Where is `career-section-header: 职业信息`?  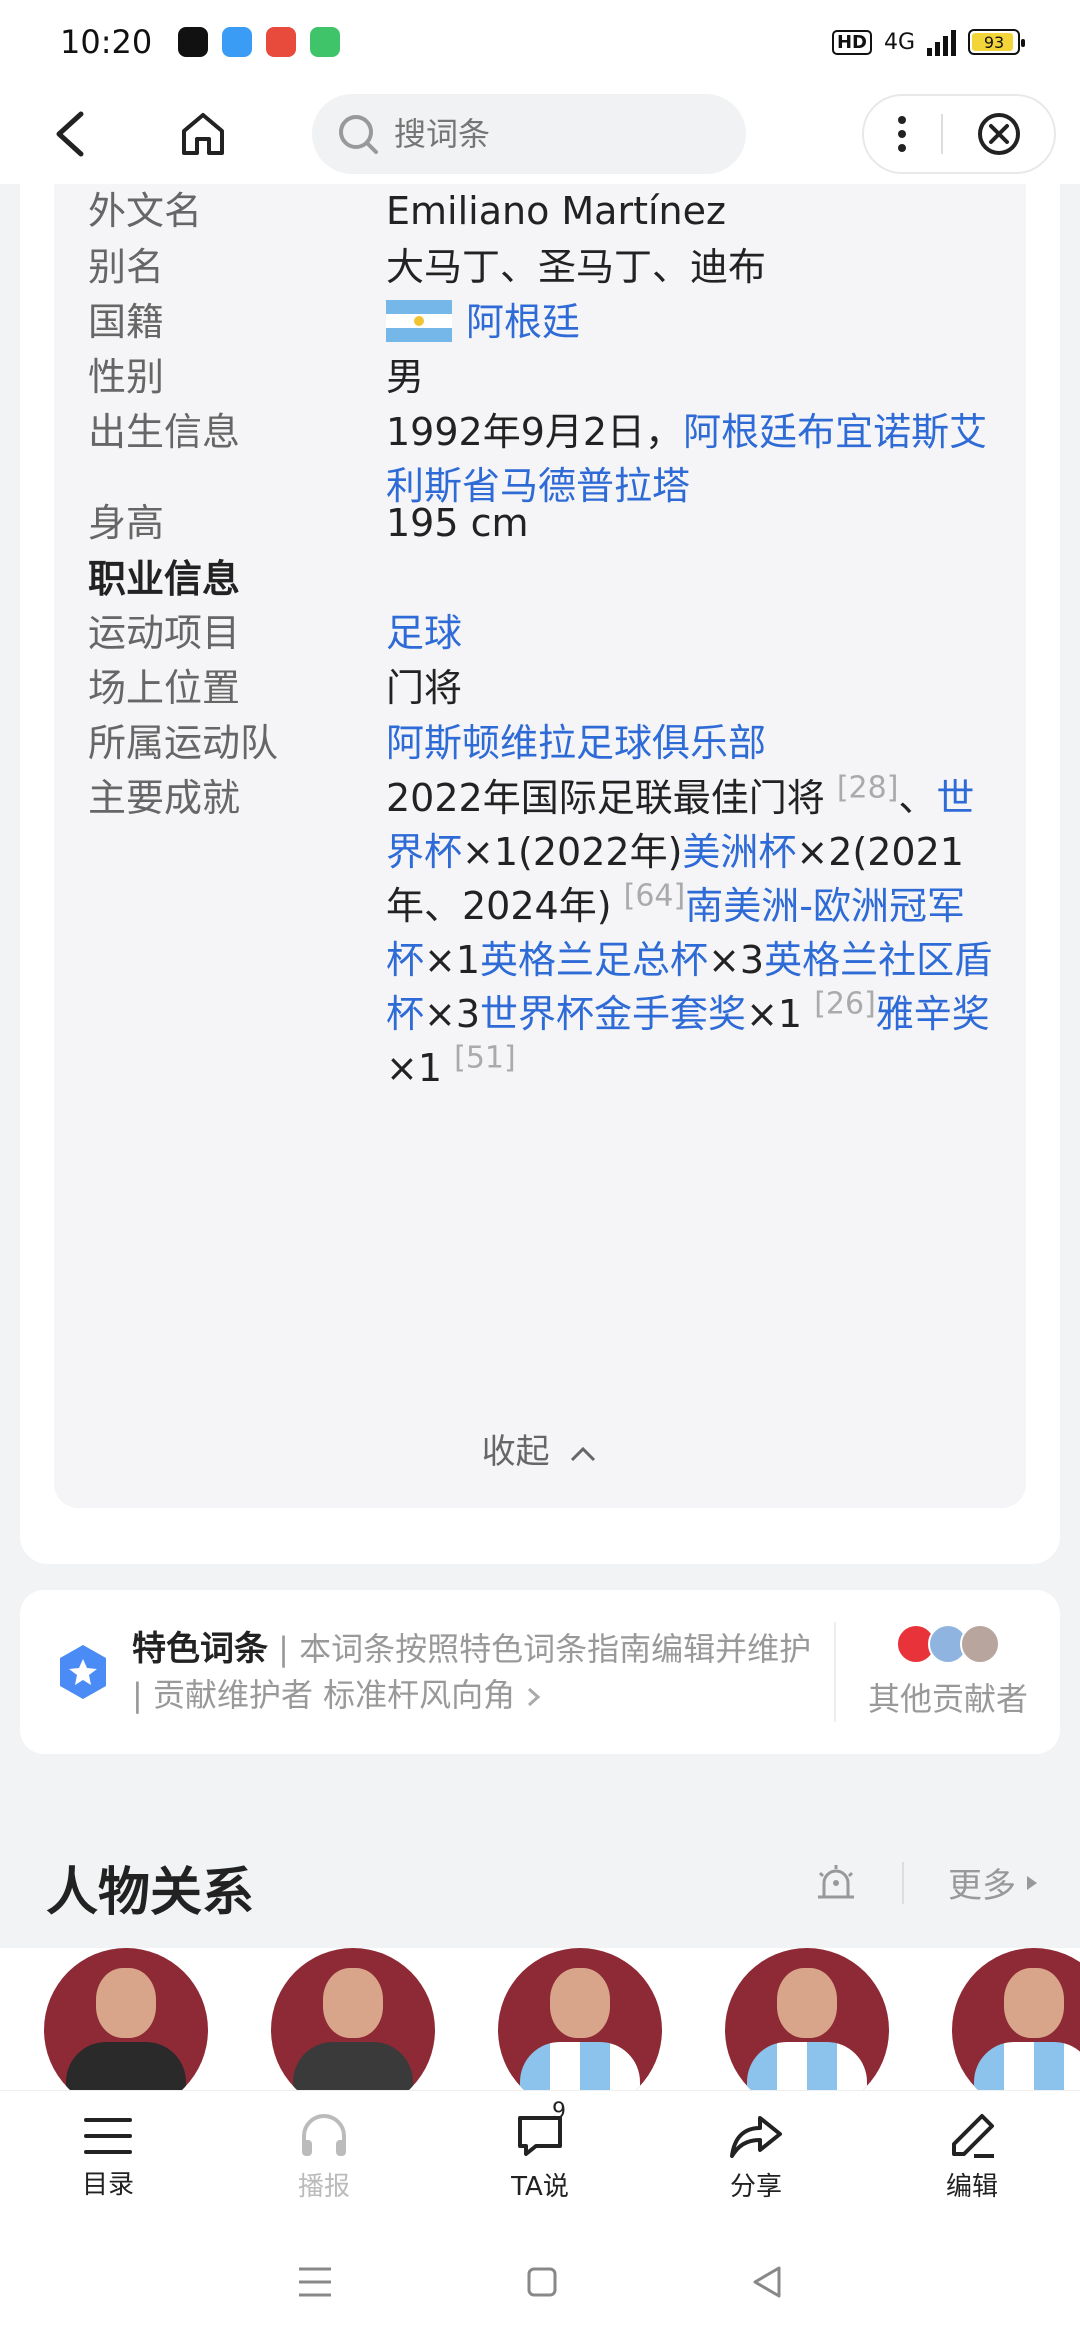 career-section-header: 职业信息 is located at coordinates (164, 579).